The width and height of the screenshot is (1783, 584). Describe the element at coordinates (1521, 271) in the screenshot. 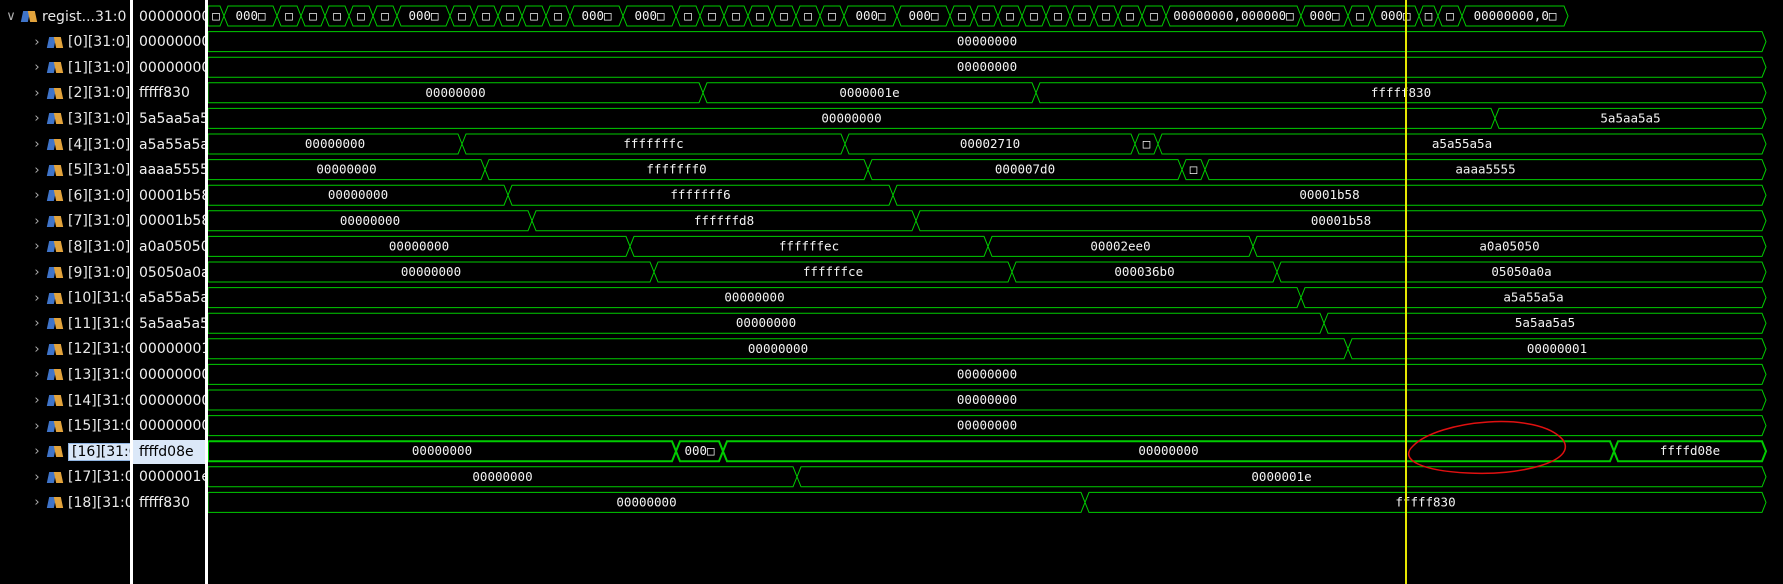

I see `bus-value-label: 05050a0a` at that location.